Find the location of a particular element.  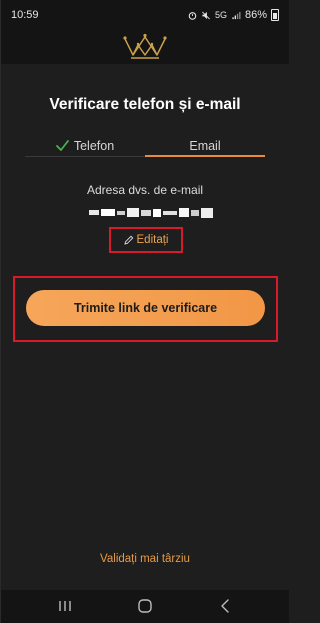

send-highlight-box: Trimite link de verificare is located at coordinates (145, 309).